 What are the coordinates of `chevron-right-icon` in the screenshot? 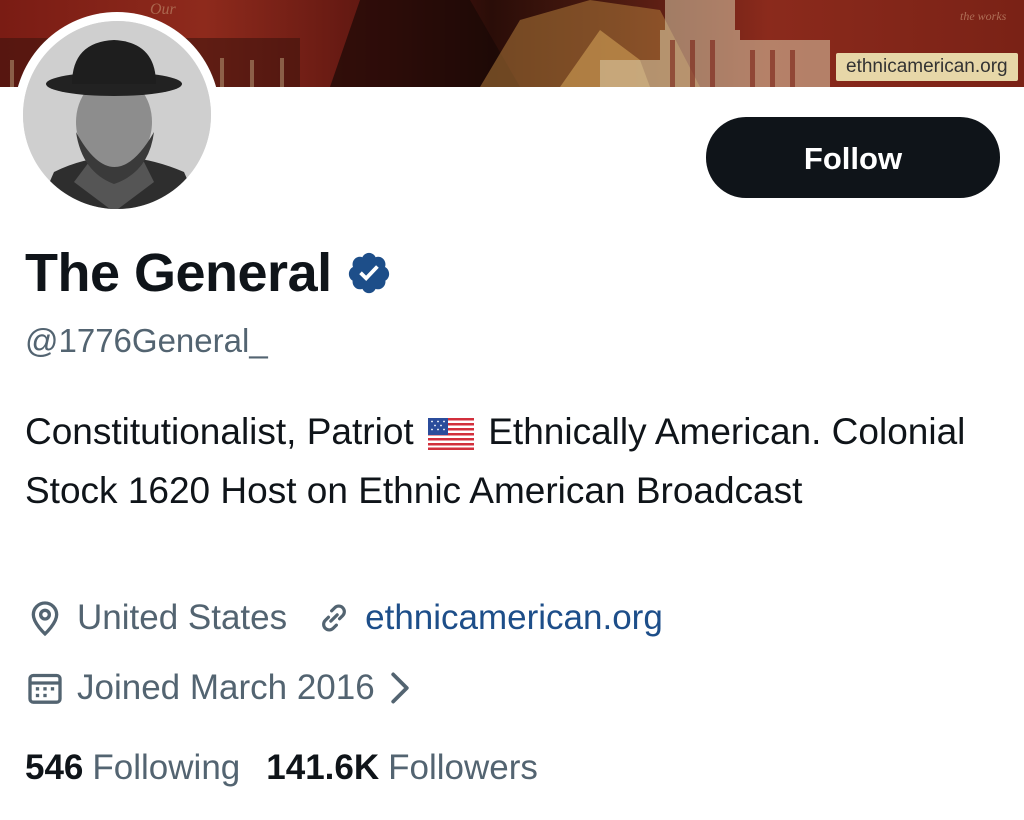 It's located at (400, 688).